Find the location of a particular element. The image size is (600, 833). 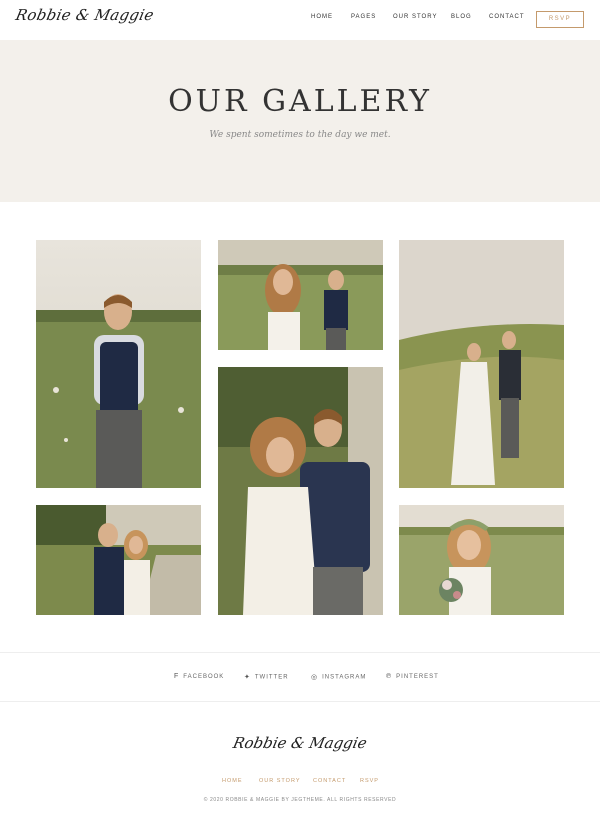

footer-logo: Robbie & Maggie is located at coordinates (300, 743).